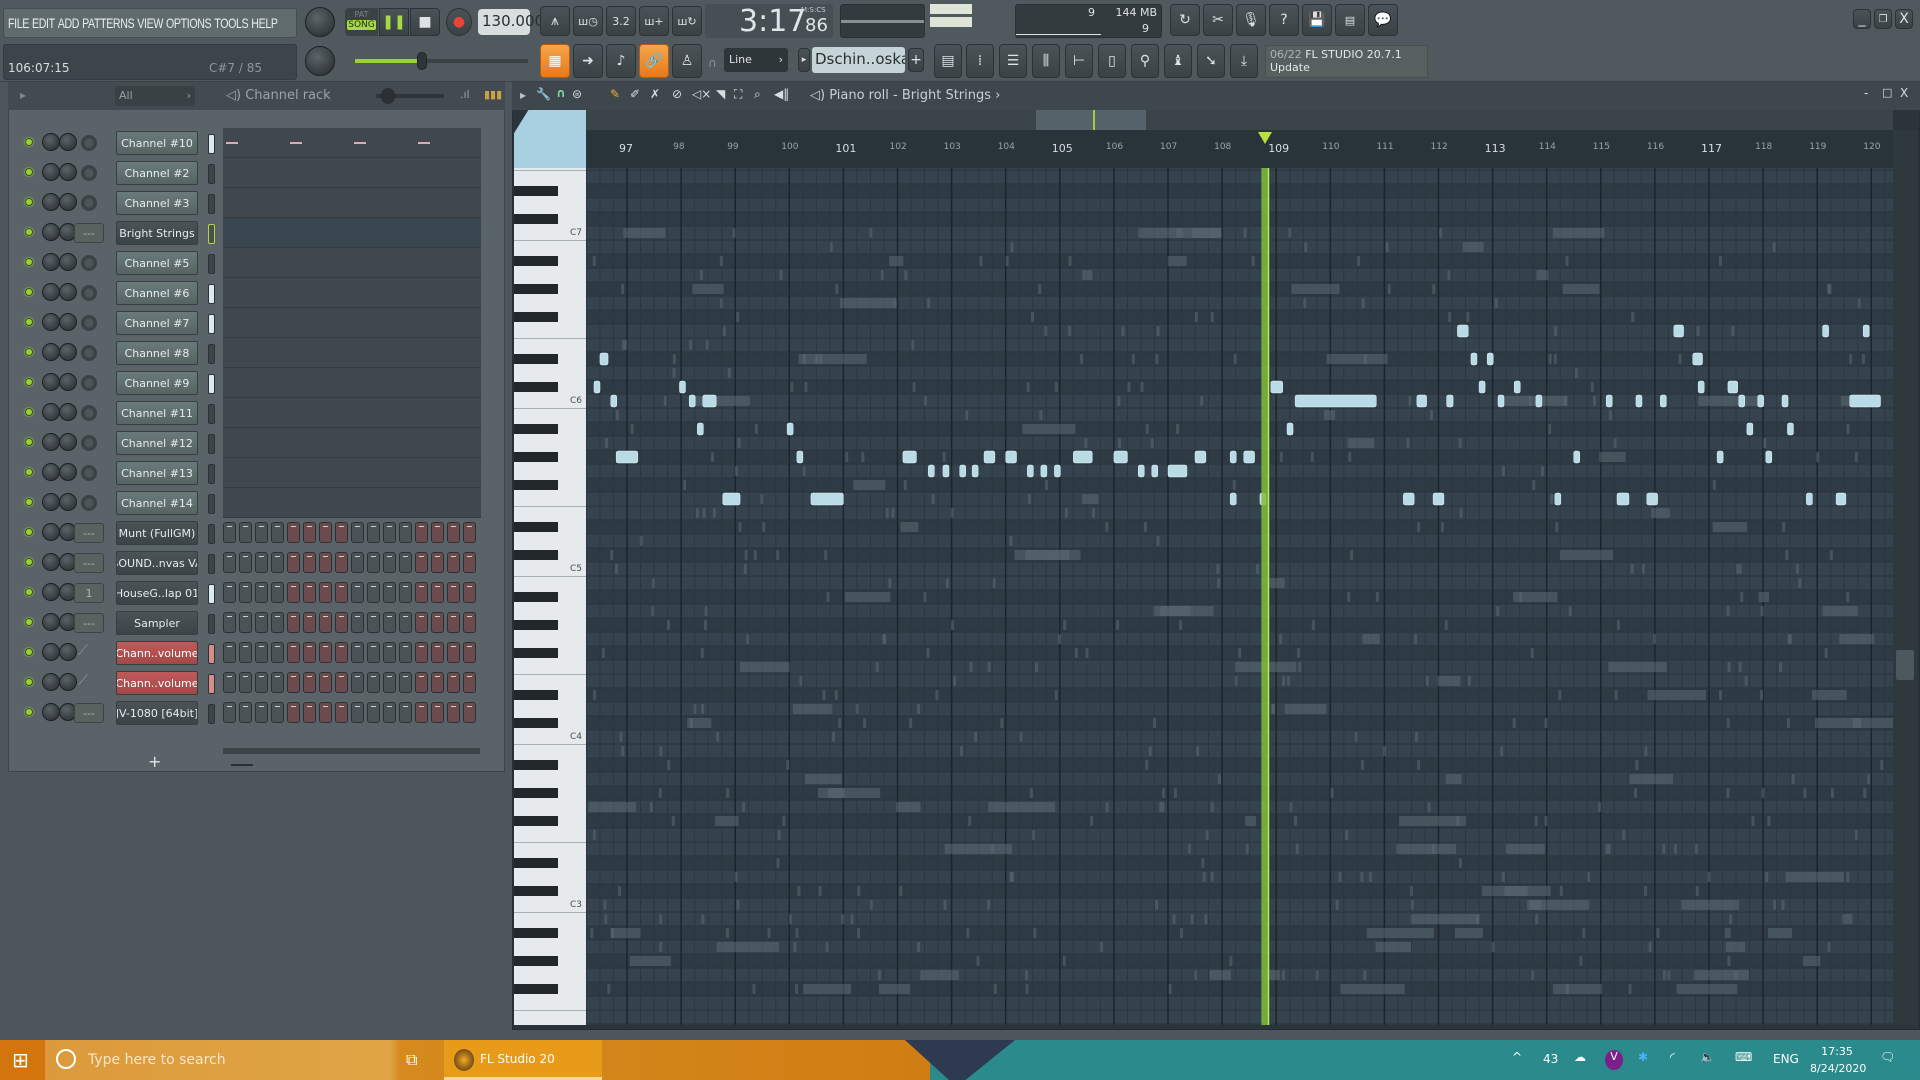  I want to click on channel-row: Channel #10, so click(248, 143).